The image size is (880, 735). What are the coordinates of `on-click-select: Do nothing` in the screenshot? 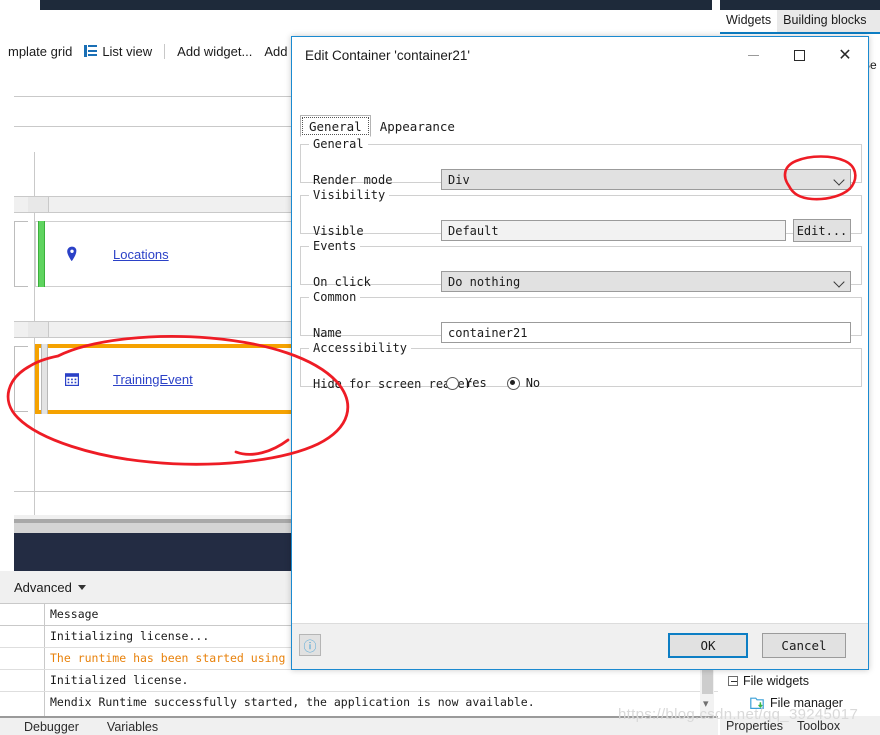 It's located at (646, 281).